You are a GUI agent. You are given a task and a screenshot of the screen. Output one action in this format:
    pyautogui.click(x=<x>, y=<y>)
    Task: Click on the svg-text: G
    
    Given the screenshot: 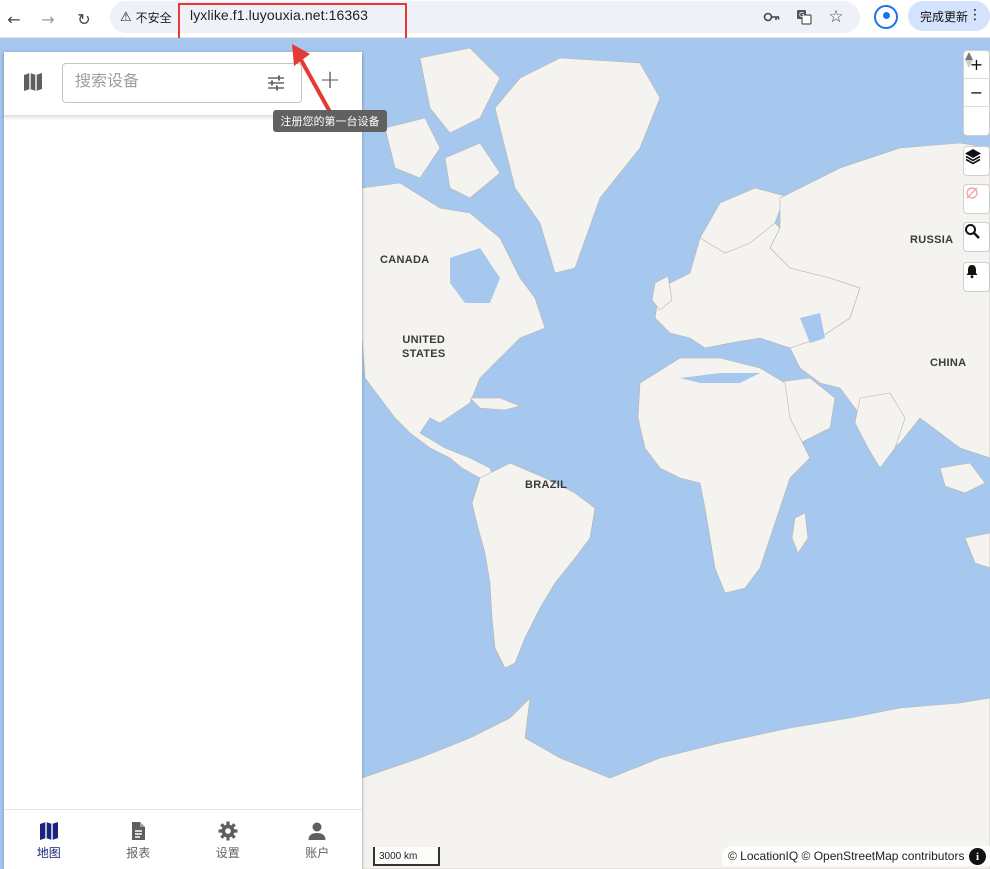 What is the action you would take?
    pyautogui.click(x=801, y=15)
    